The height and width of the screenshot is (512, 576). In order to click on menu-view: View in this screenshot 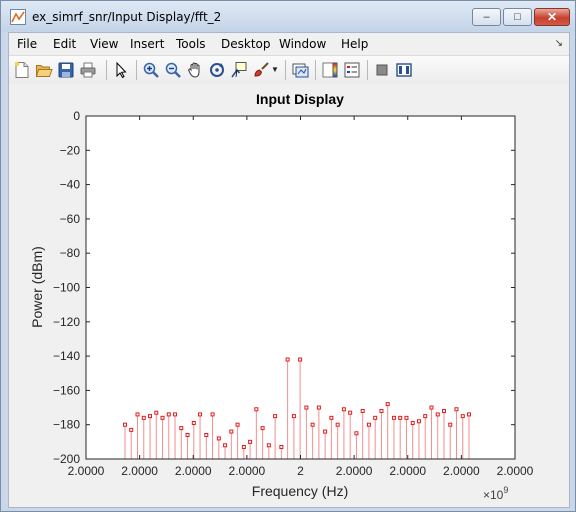, I will do `click(104, 44)`.